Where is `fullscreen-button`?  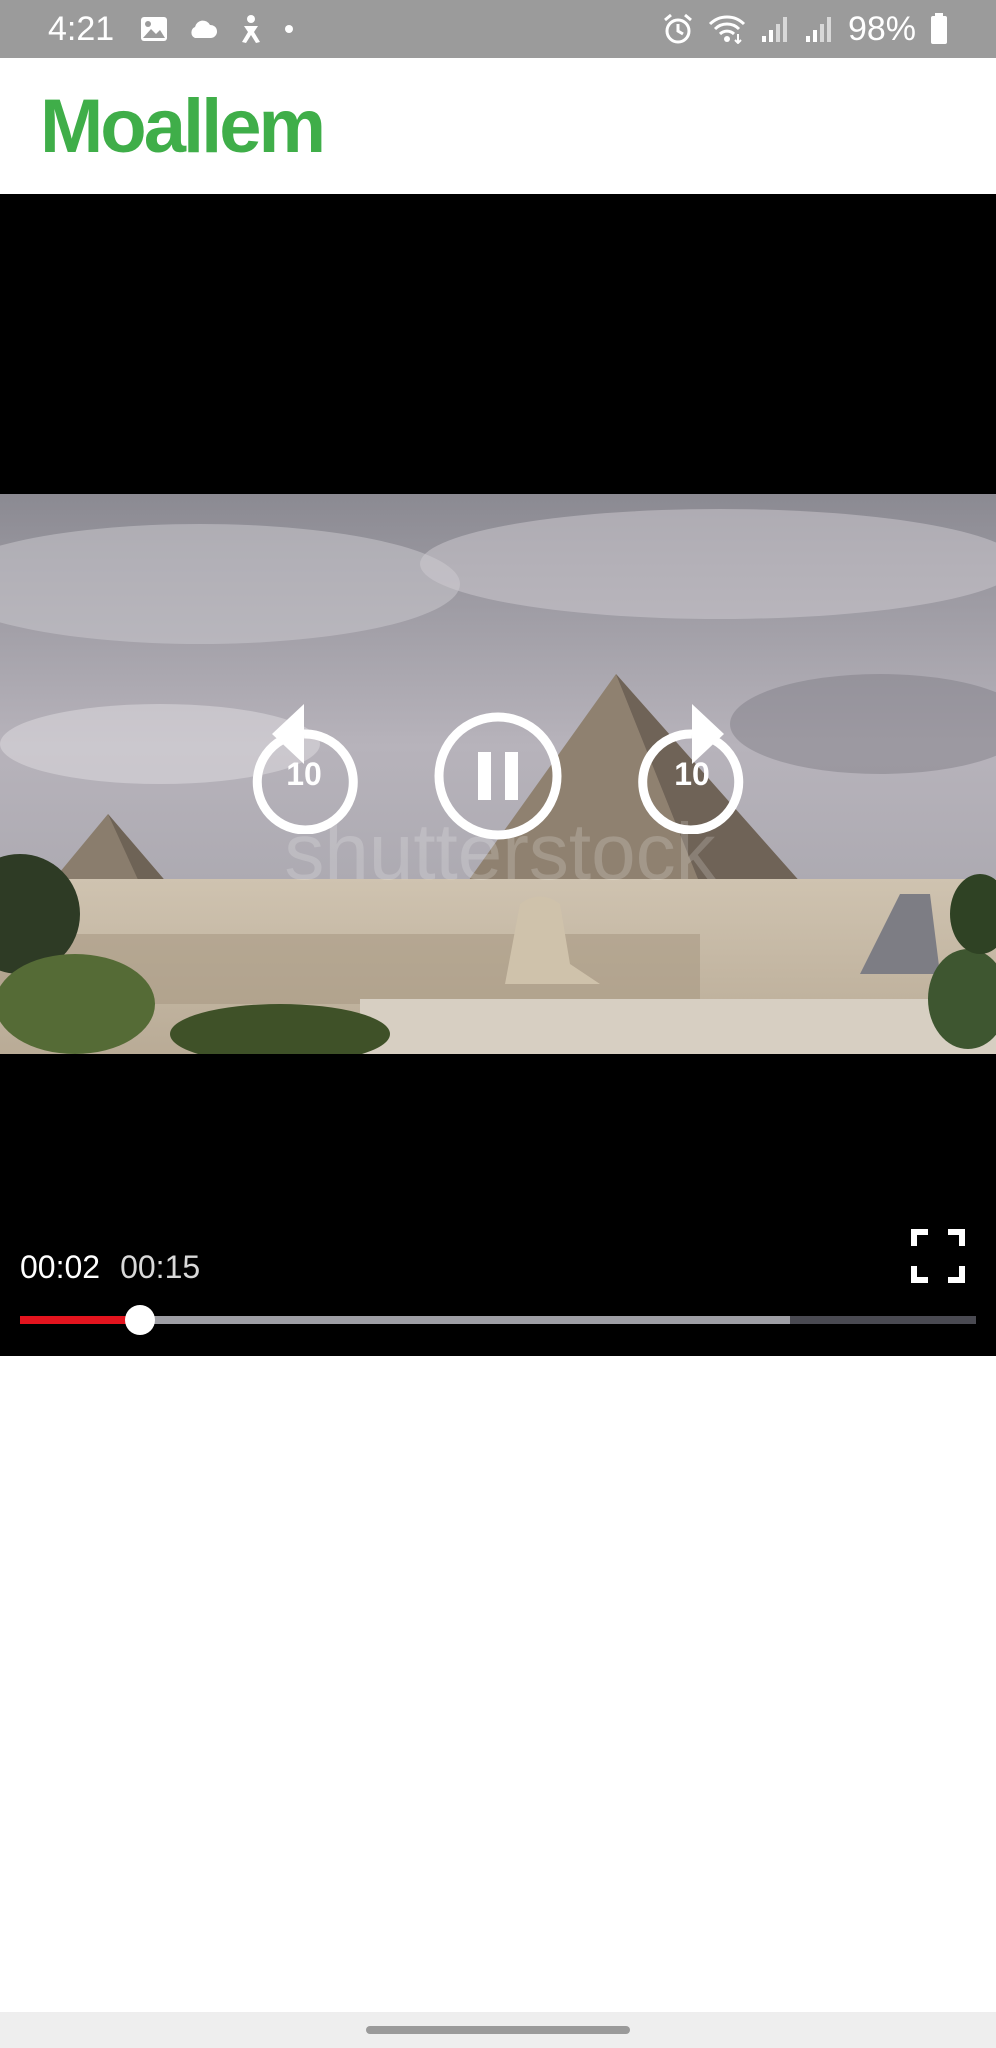
fullscreen-button is located at coordinates (938, 1256).